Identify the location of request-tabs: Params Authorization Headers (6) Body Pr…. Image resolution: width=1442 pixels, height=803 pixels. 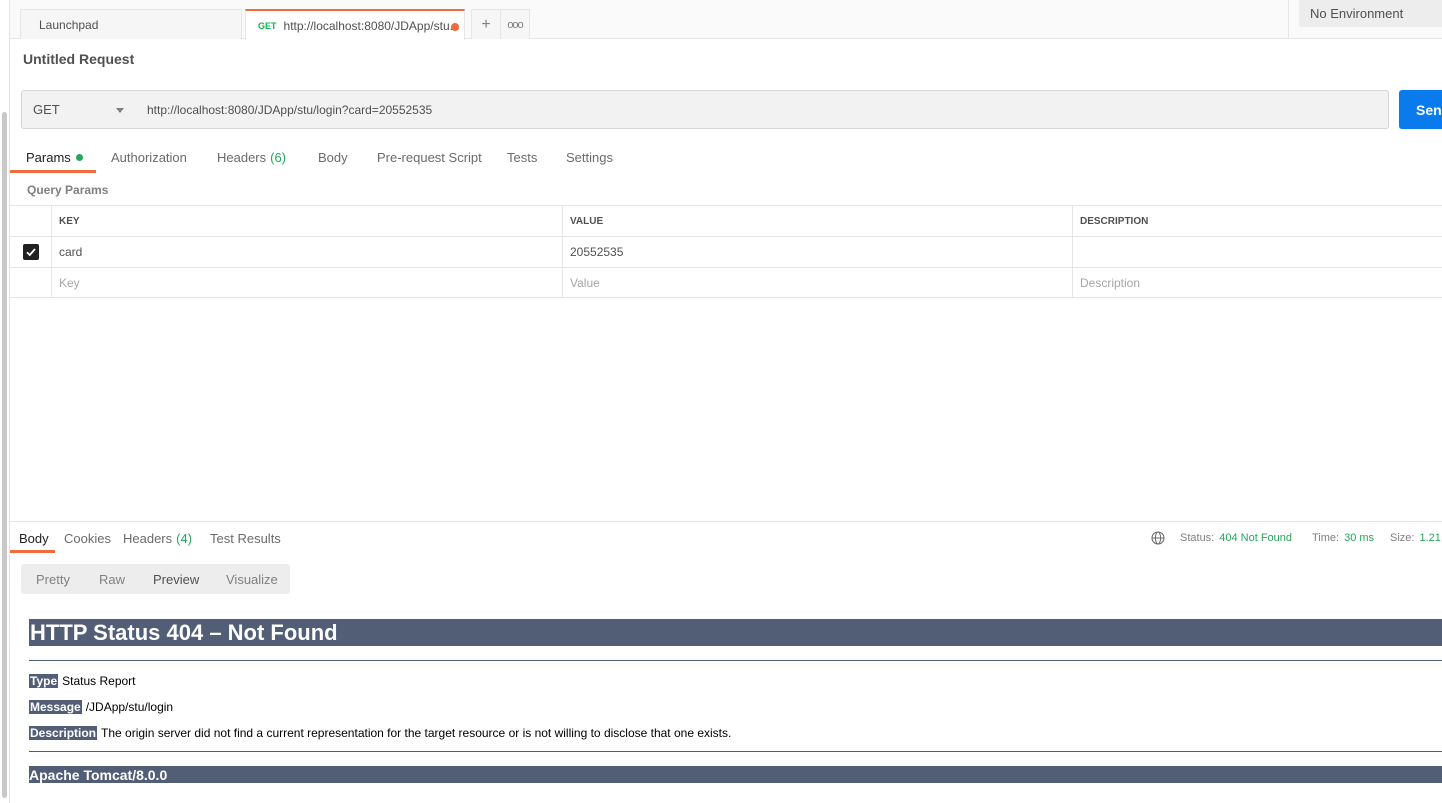
(726, 157).